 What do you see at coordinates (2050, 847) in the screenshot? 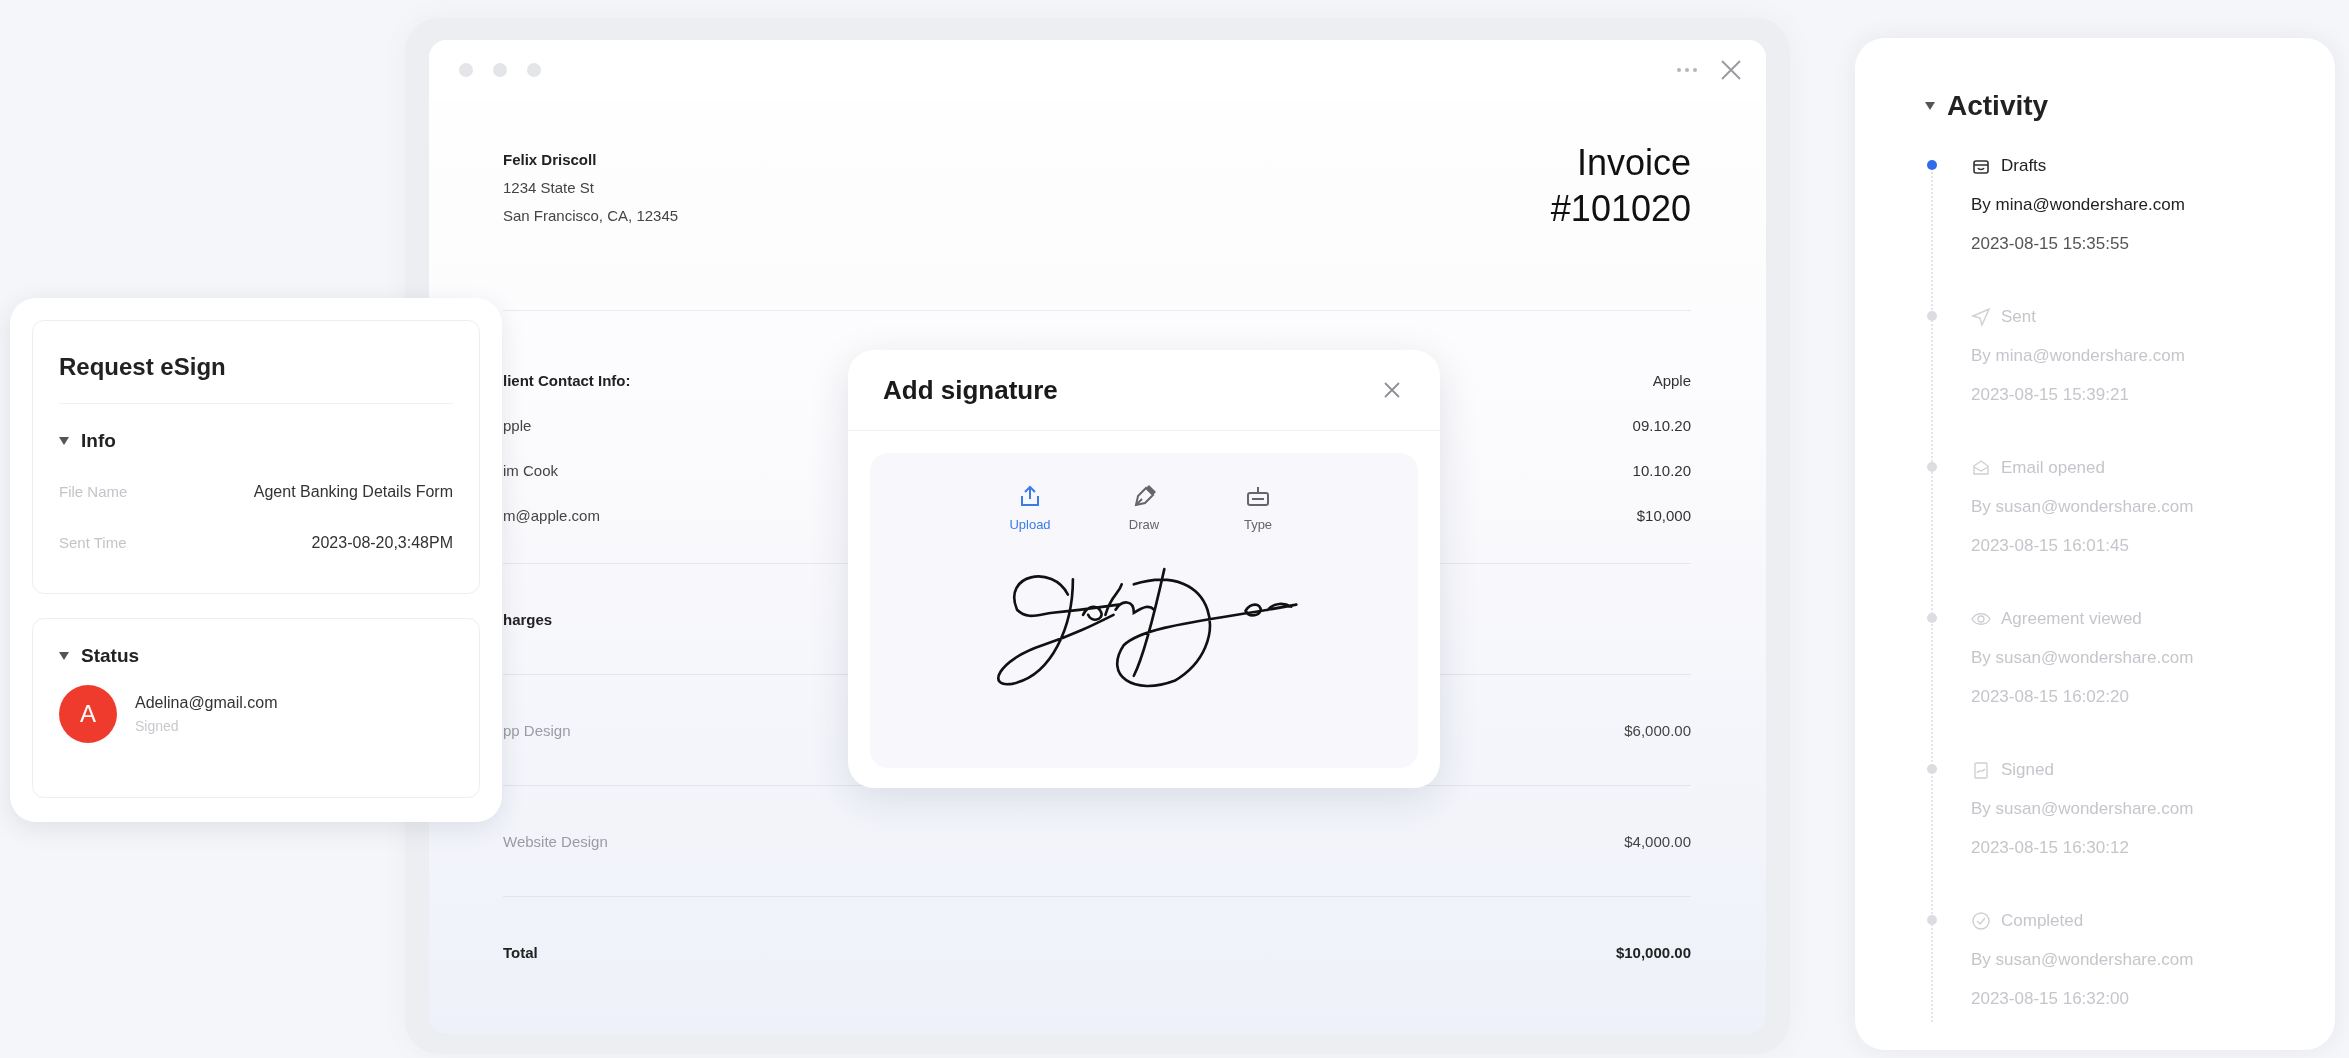
I see `event-time: 2023-08-15 16:30:12` at bounding box center [2050, 847].